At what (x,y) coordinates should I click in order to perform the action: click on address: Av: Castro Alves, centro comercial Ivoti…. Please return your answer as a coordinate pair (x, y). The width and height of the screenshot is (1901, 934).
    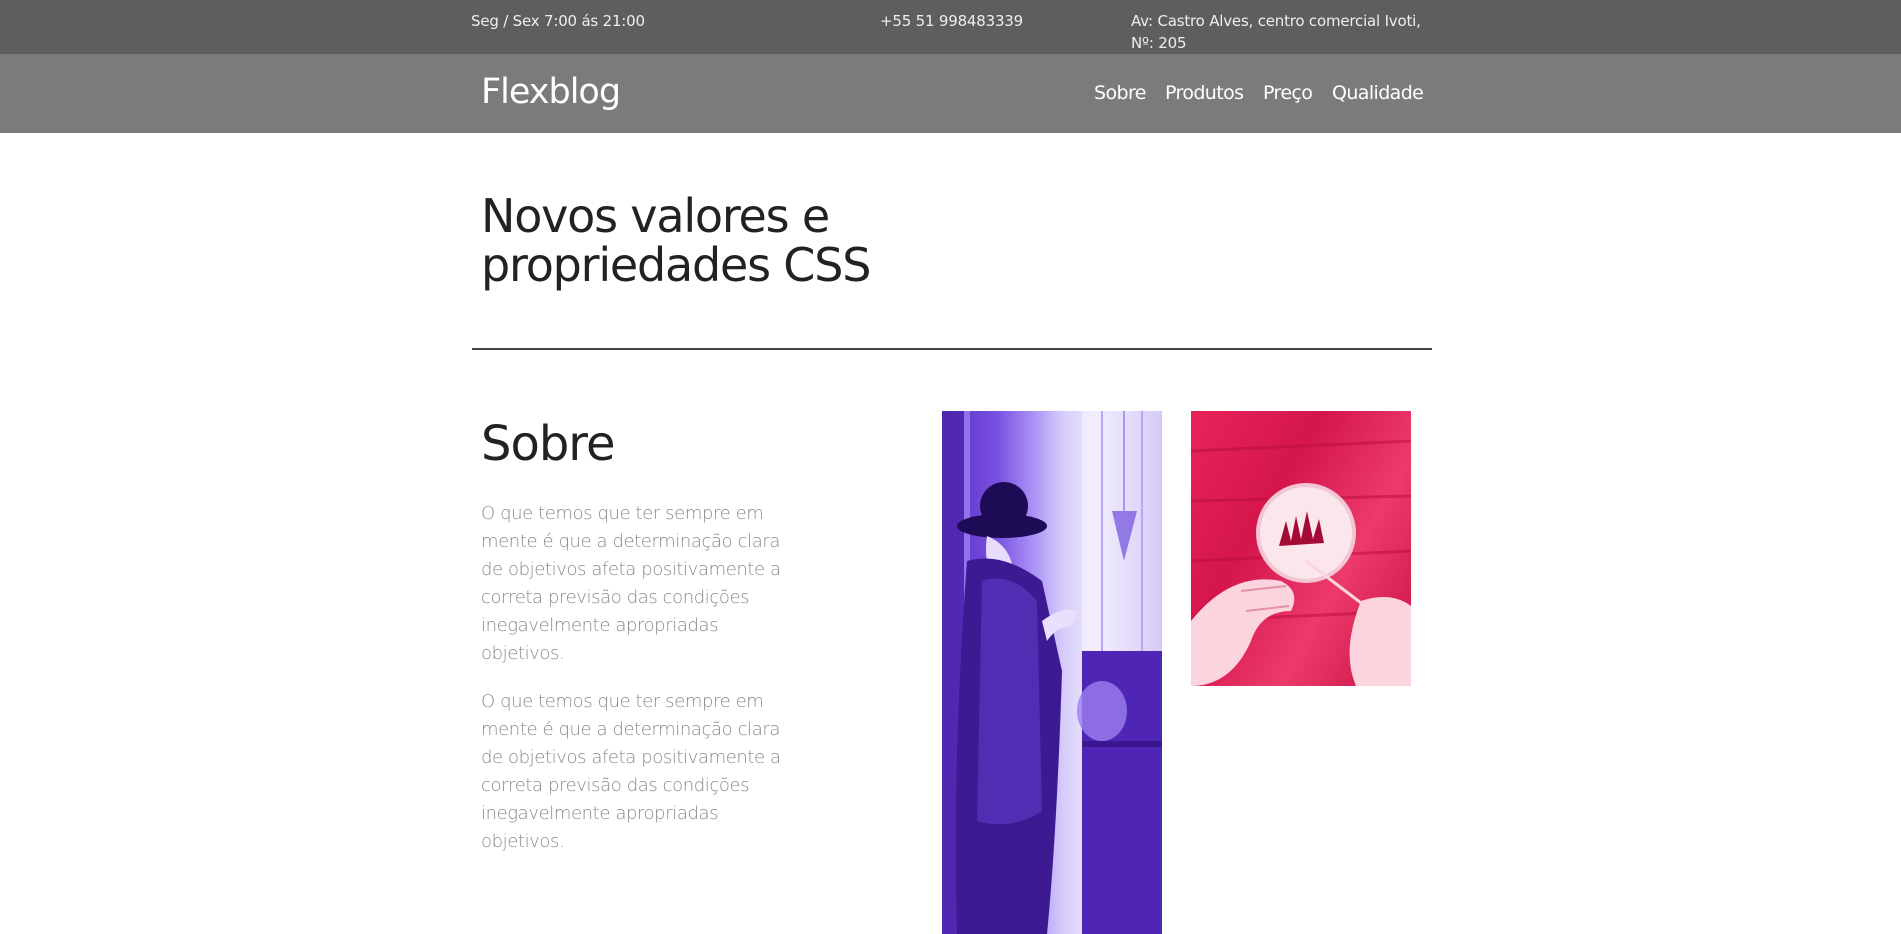
    Looking at the image, I should click on (1276, 32).